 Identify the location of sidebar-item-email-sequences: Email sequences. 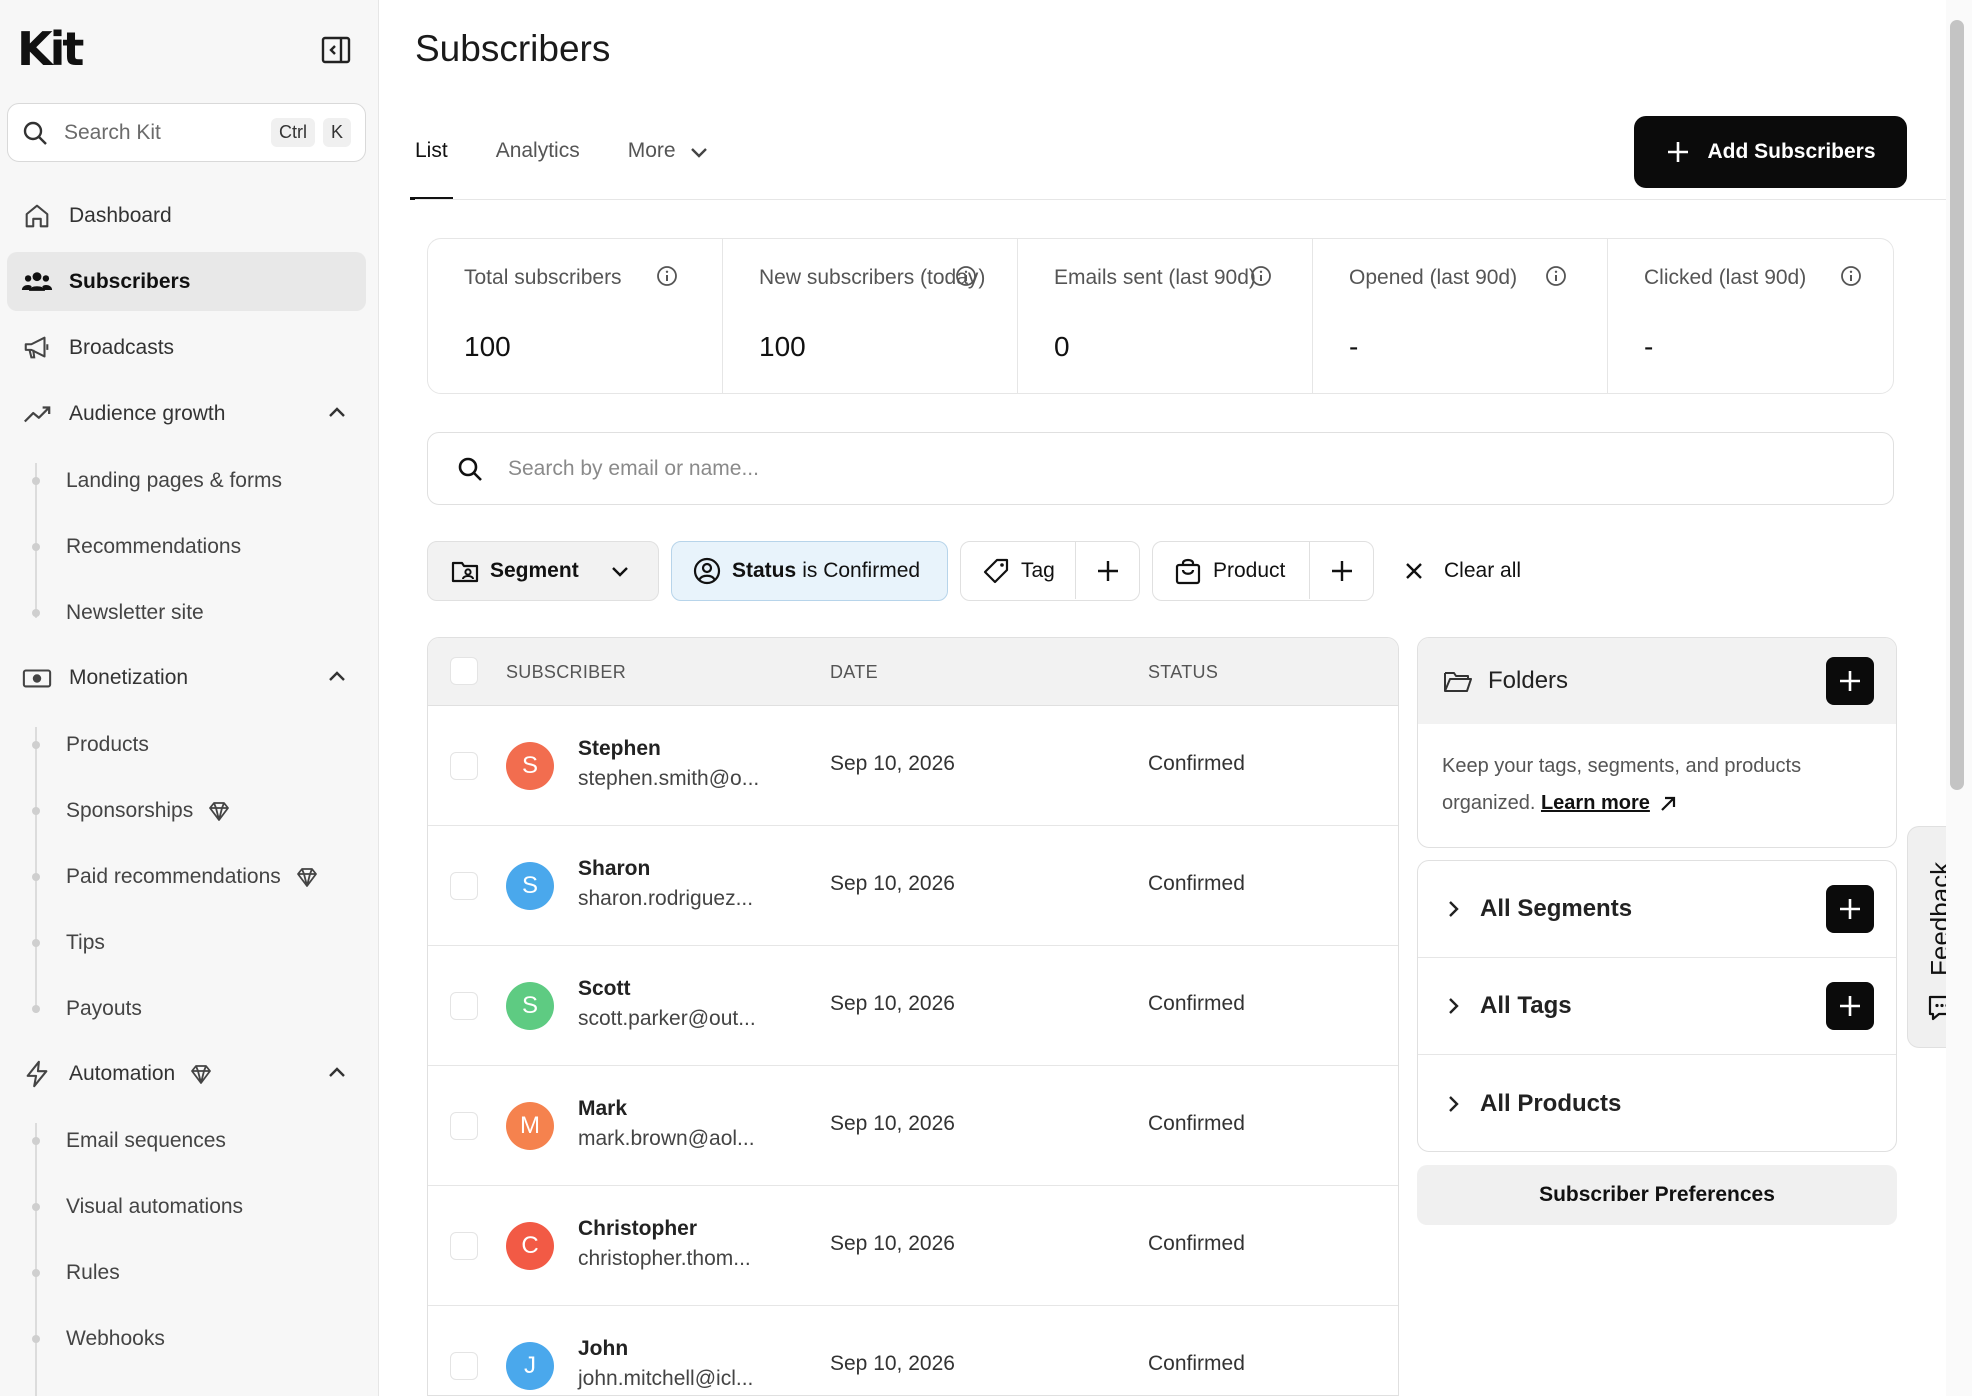
(146, 1141).